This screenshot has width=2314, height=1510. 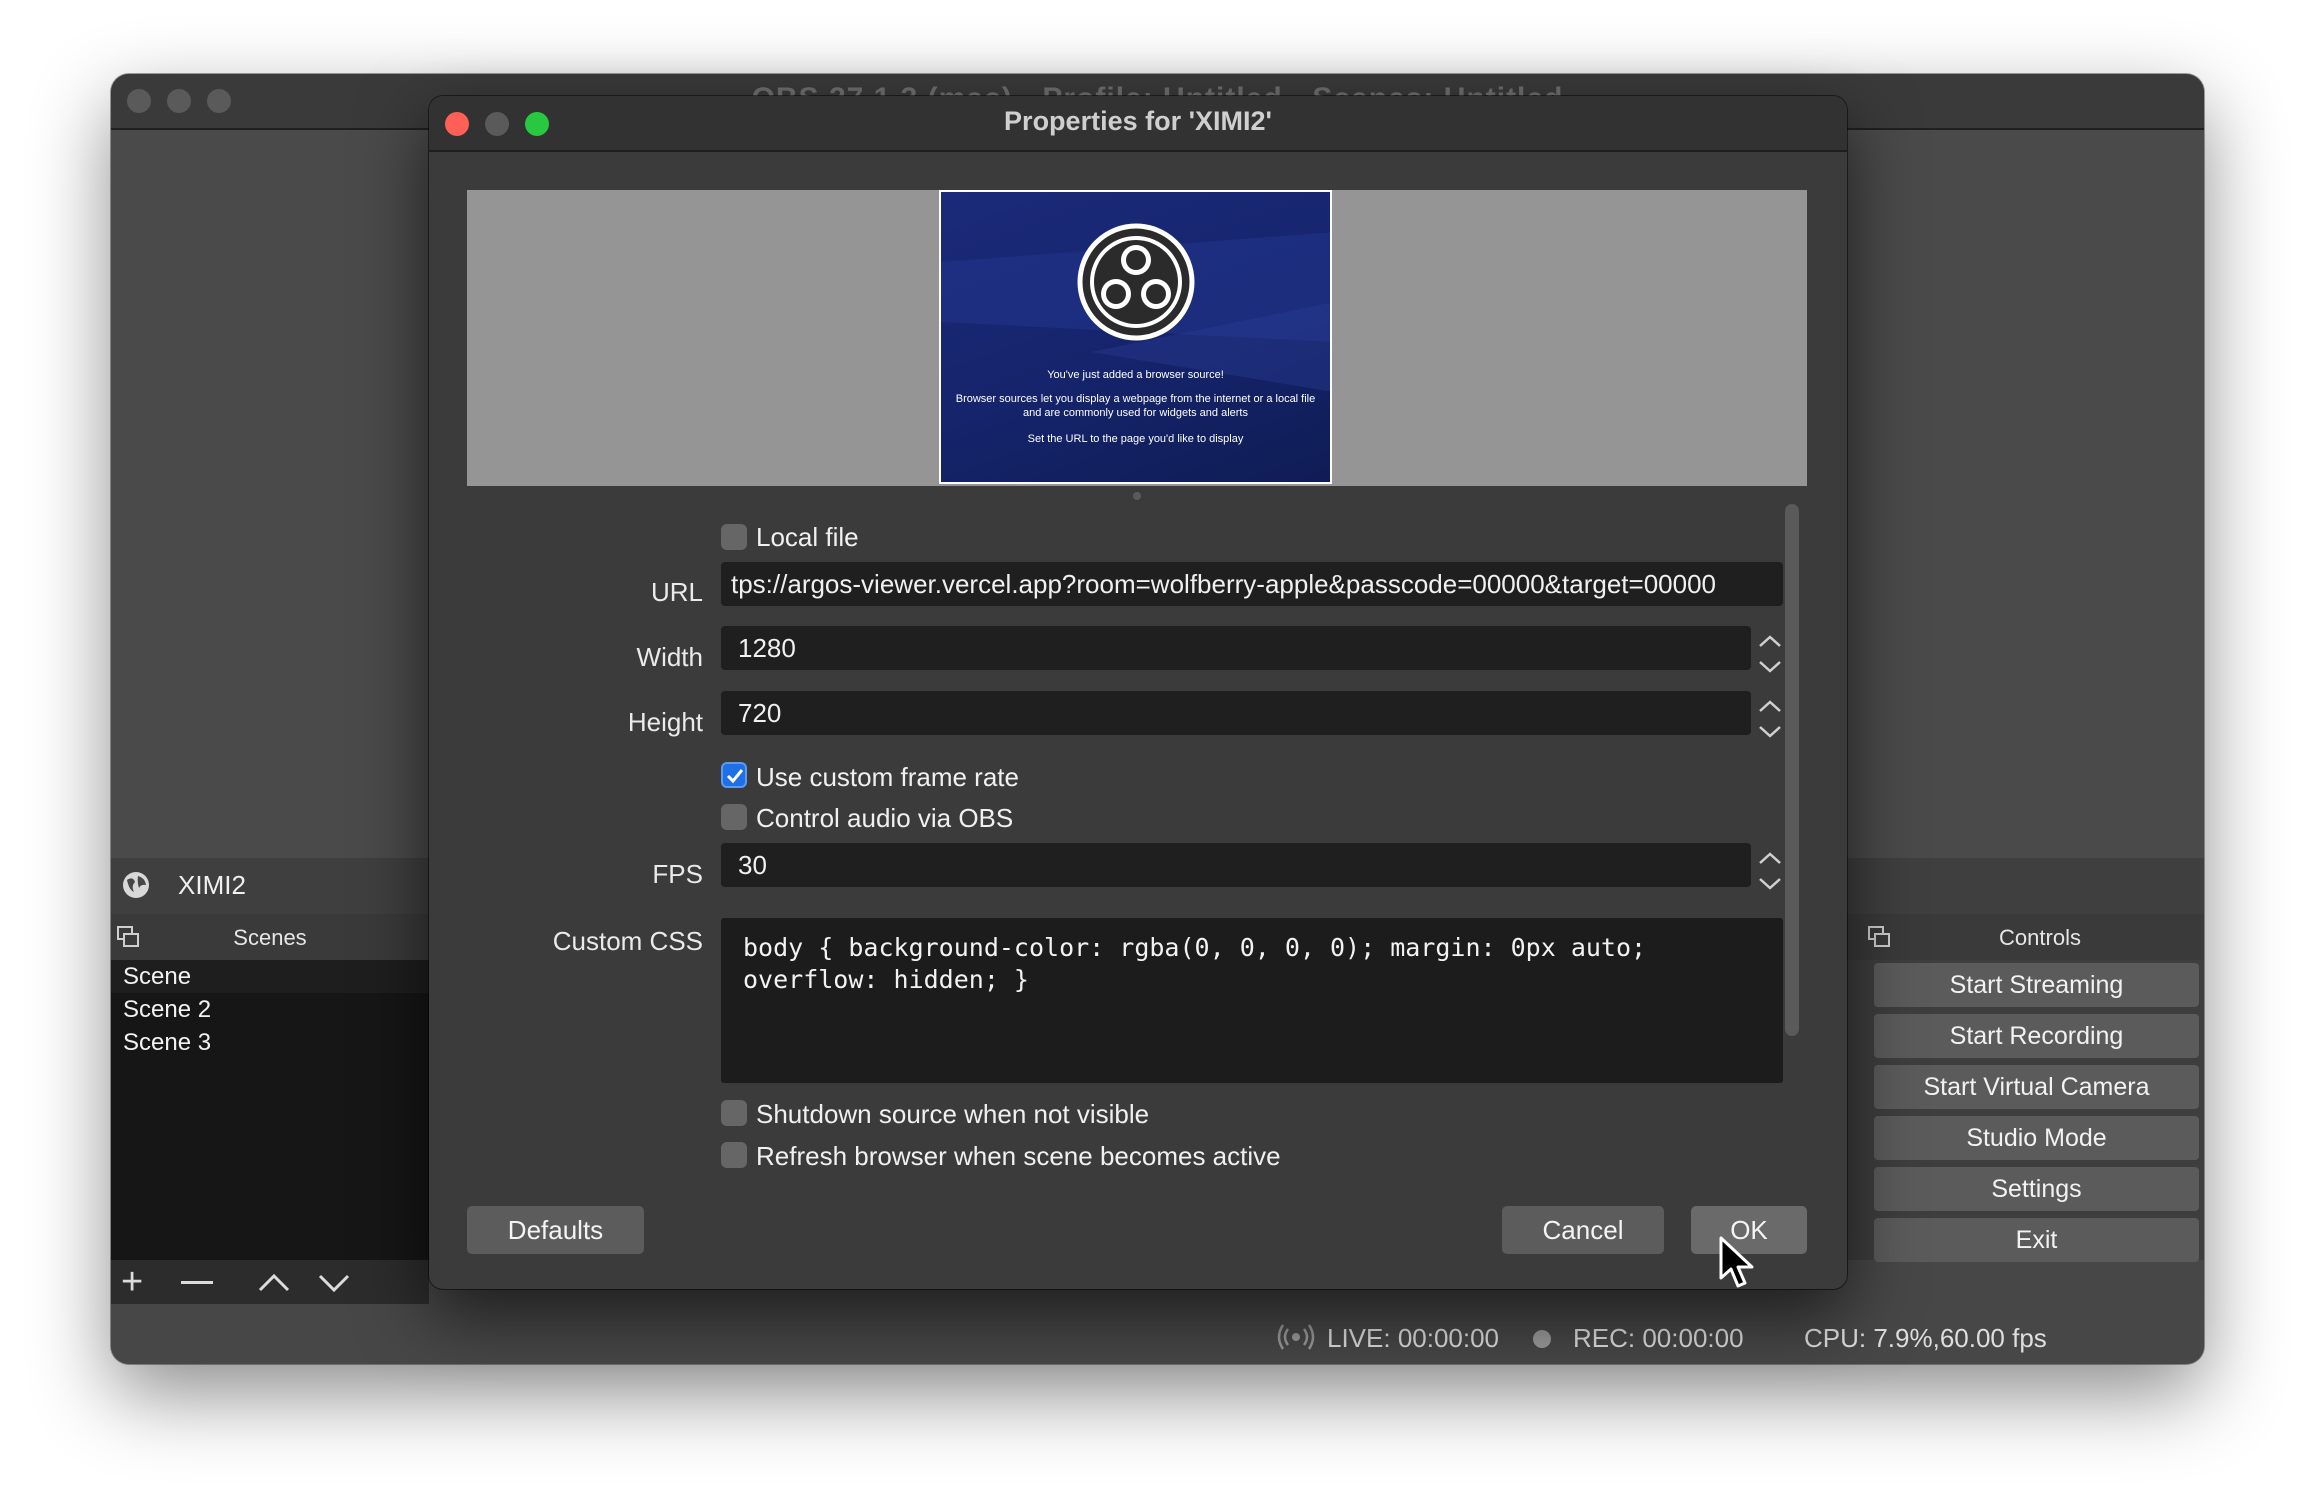 What do you see at coordinates (270, 1009) in the screenshot?
I see `scene-item: Scene 2` at bounding box center [270, 1009].